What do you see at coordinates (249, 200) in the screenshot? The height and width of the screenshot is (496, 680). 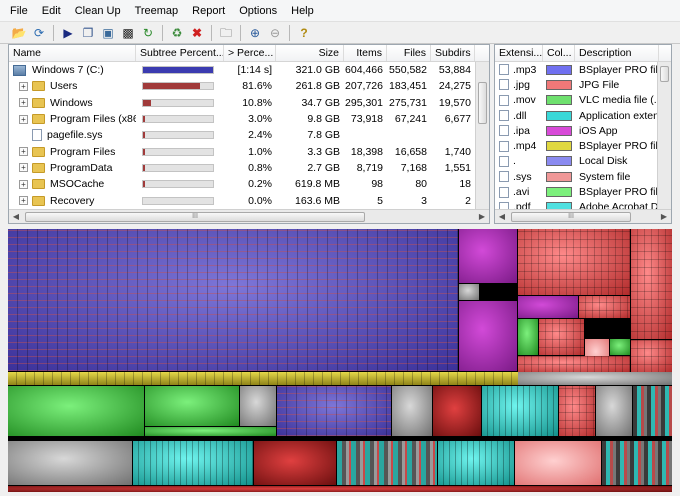 I see `tree-row: + Recovery 0.0% 163.6 MB 5 3 2` at bounding box center [249, 200].